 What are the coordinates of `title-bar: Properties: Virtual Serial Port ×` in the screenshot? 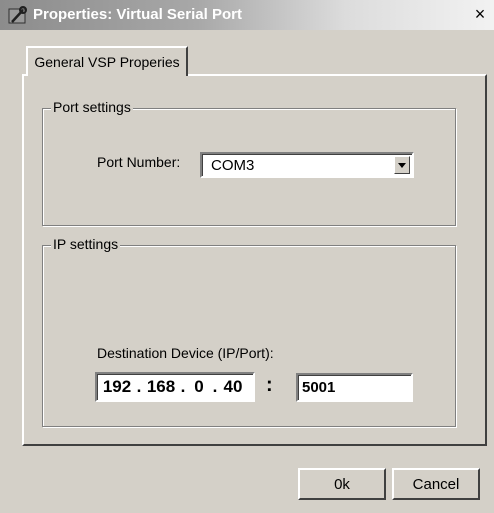 It's located at (247, 15).